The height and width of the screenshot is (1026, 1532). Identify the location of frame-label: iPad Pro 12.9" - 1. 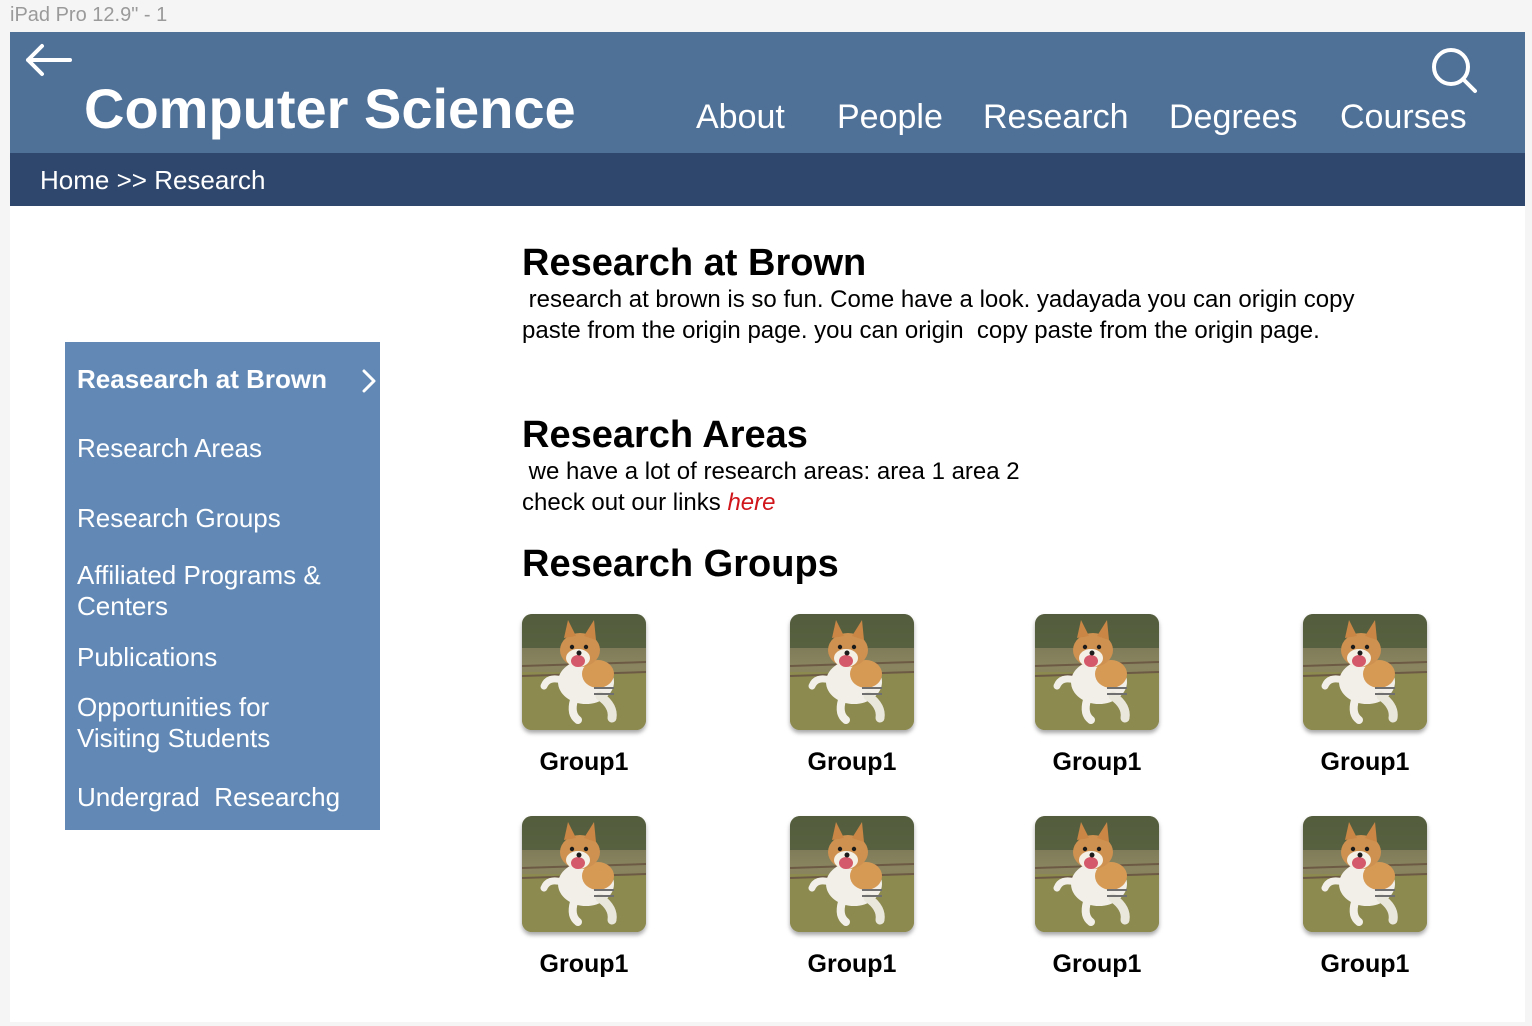
(89, 15).